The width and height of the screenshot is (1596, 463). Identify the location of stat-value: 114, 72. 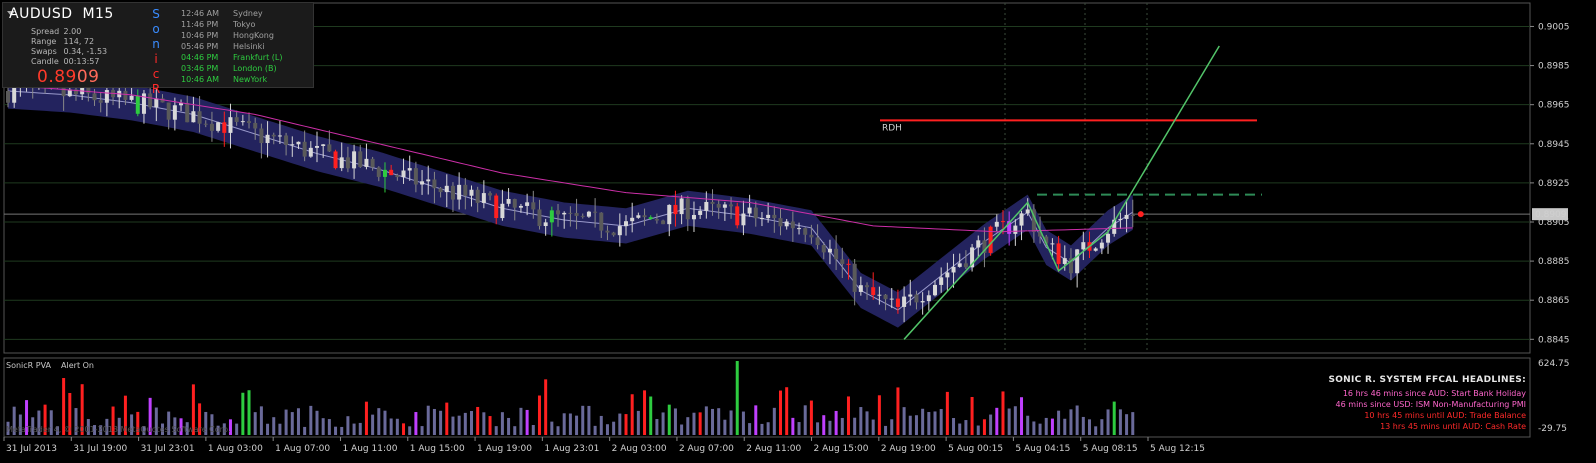
(79, 41).